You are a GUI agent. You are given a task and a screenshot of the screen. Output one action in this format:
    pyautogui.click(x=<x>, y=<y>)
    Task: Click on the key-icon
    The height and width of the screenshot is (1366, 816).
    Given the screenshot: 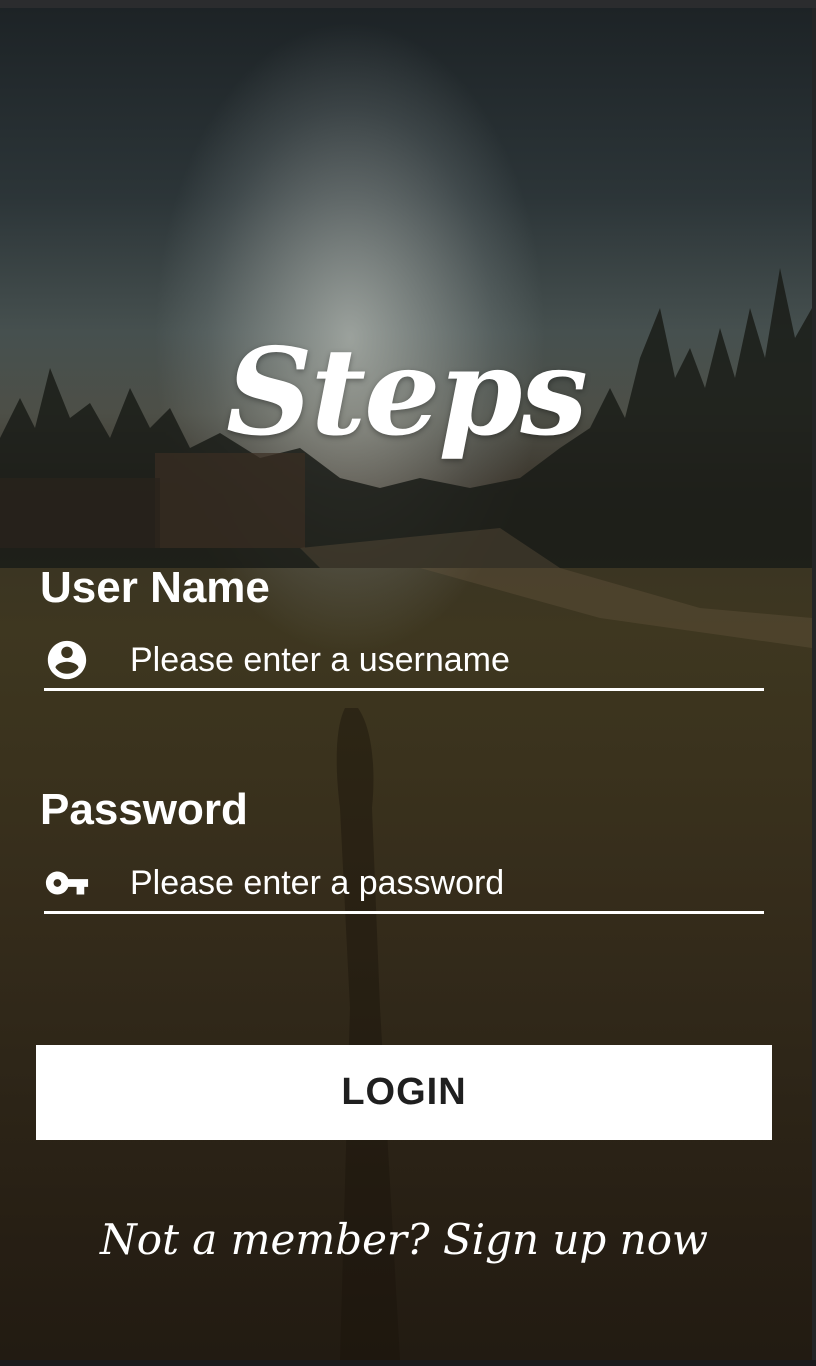 What is the action you would take?
    pyautogui.click(x=67, y=883)
    